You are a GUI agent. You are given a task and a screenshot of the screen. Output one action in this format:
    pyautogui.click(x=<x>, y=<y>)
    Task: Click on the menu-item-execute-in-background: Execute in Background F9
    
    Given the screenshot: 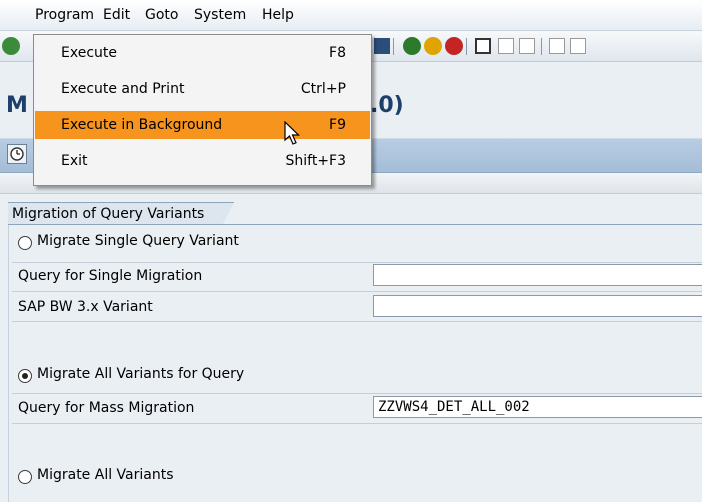 What is the action you would take?
    pyautogui.click(x=202, y=125)
    